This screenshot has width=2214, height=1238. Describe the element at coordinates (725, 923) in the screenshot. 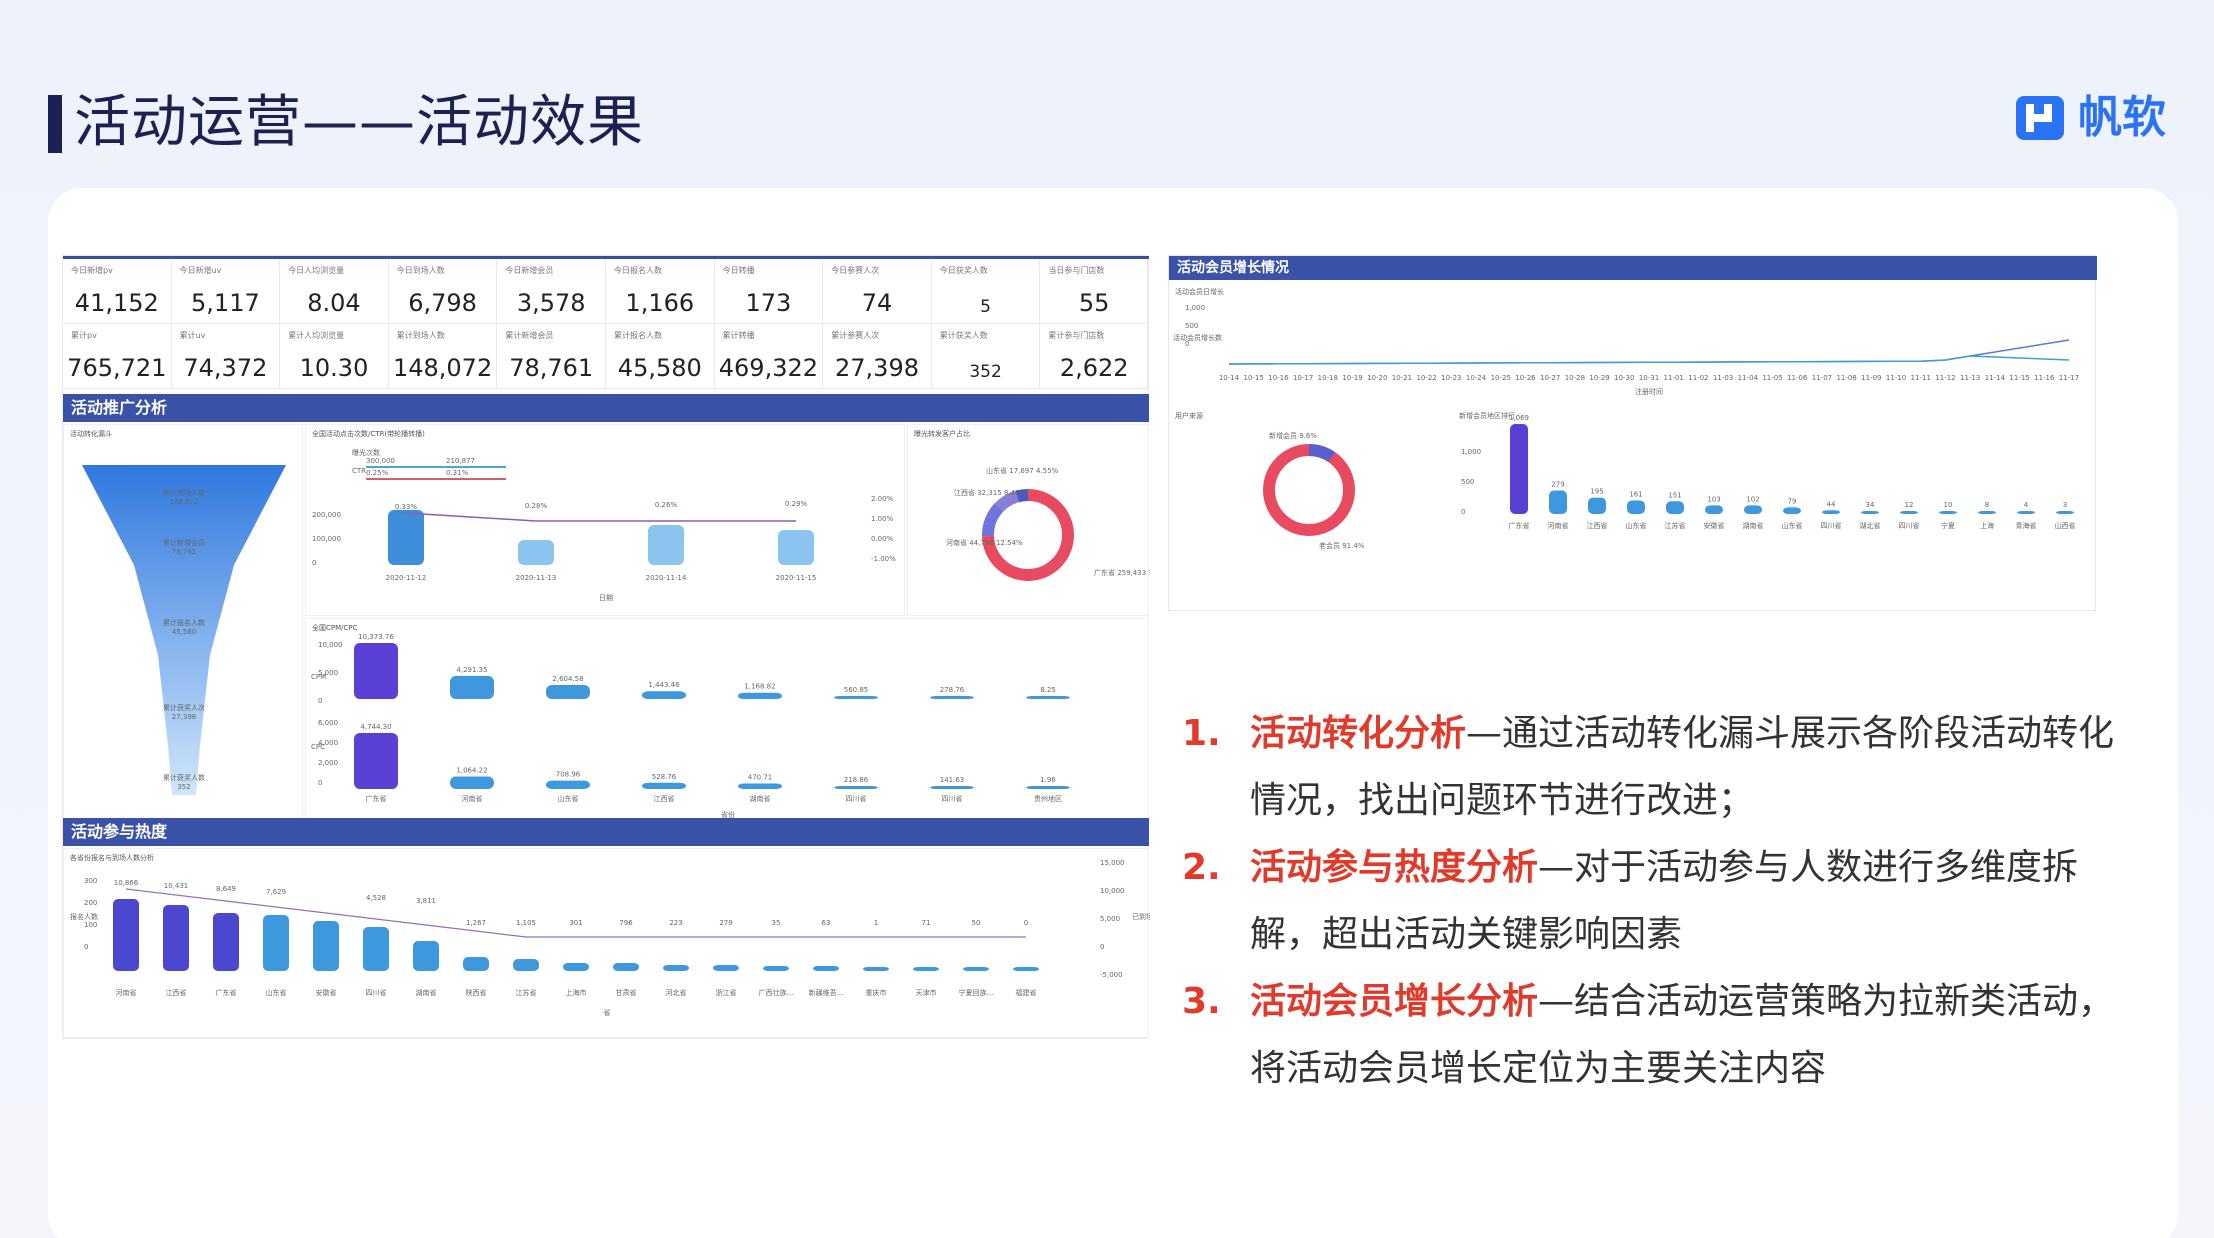

I see `heat-label: 279` at that location.